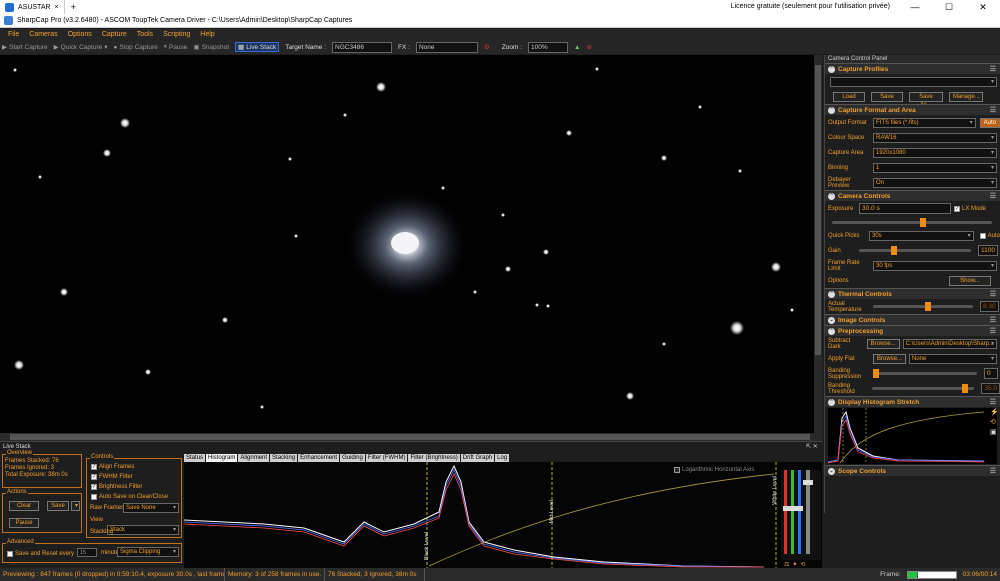 The width and height of the screenshot is (1000, 581). What do you see at coordinates (905, 208) in the screenshot?
I see `exposure-input: 30.0 s` at bounding box center [905, 208].